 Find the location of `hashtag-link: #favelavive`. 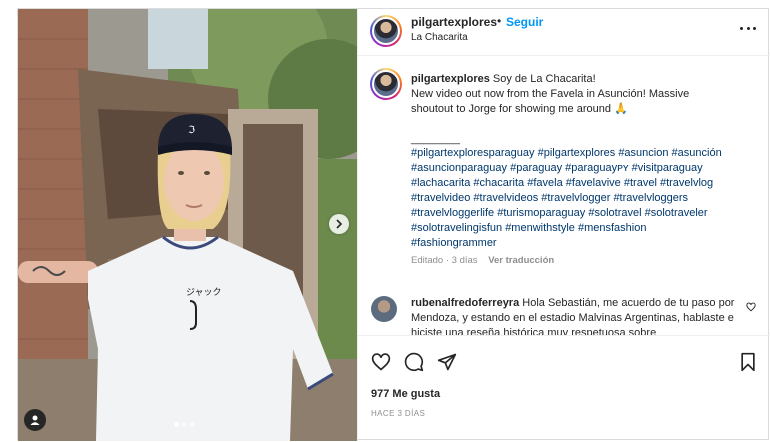

hashtag-link: #favelavive is located at coordinates (593, 183).